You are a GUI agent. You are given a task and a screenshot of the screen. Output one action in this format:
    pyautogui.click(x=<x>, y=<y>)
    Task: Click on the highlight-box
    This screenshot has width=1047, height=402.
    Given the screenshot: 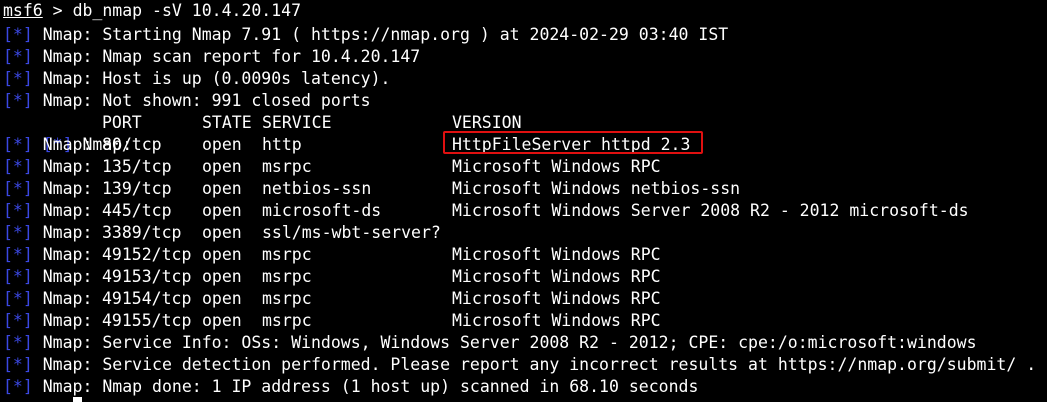 What is the action you would take?
    pyautogui.click(x=573, y=142)
    